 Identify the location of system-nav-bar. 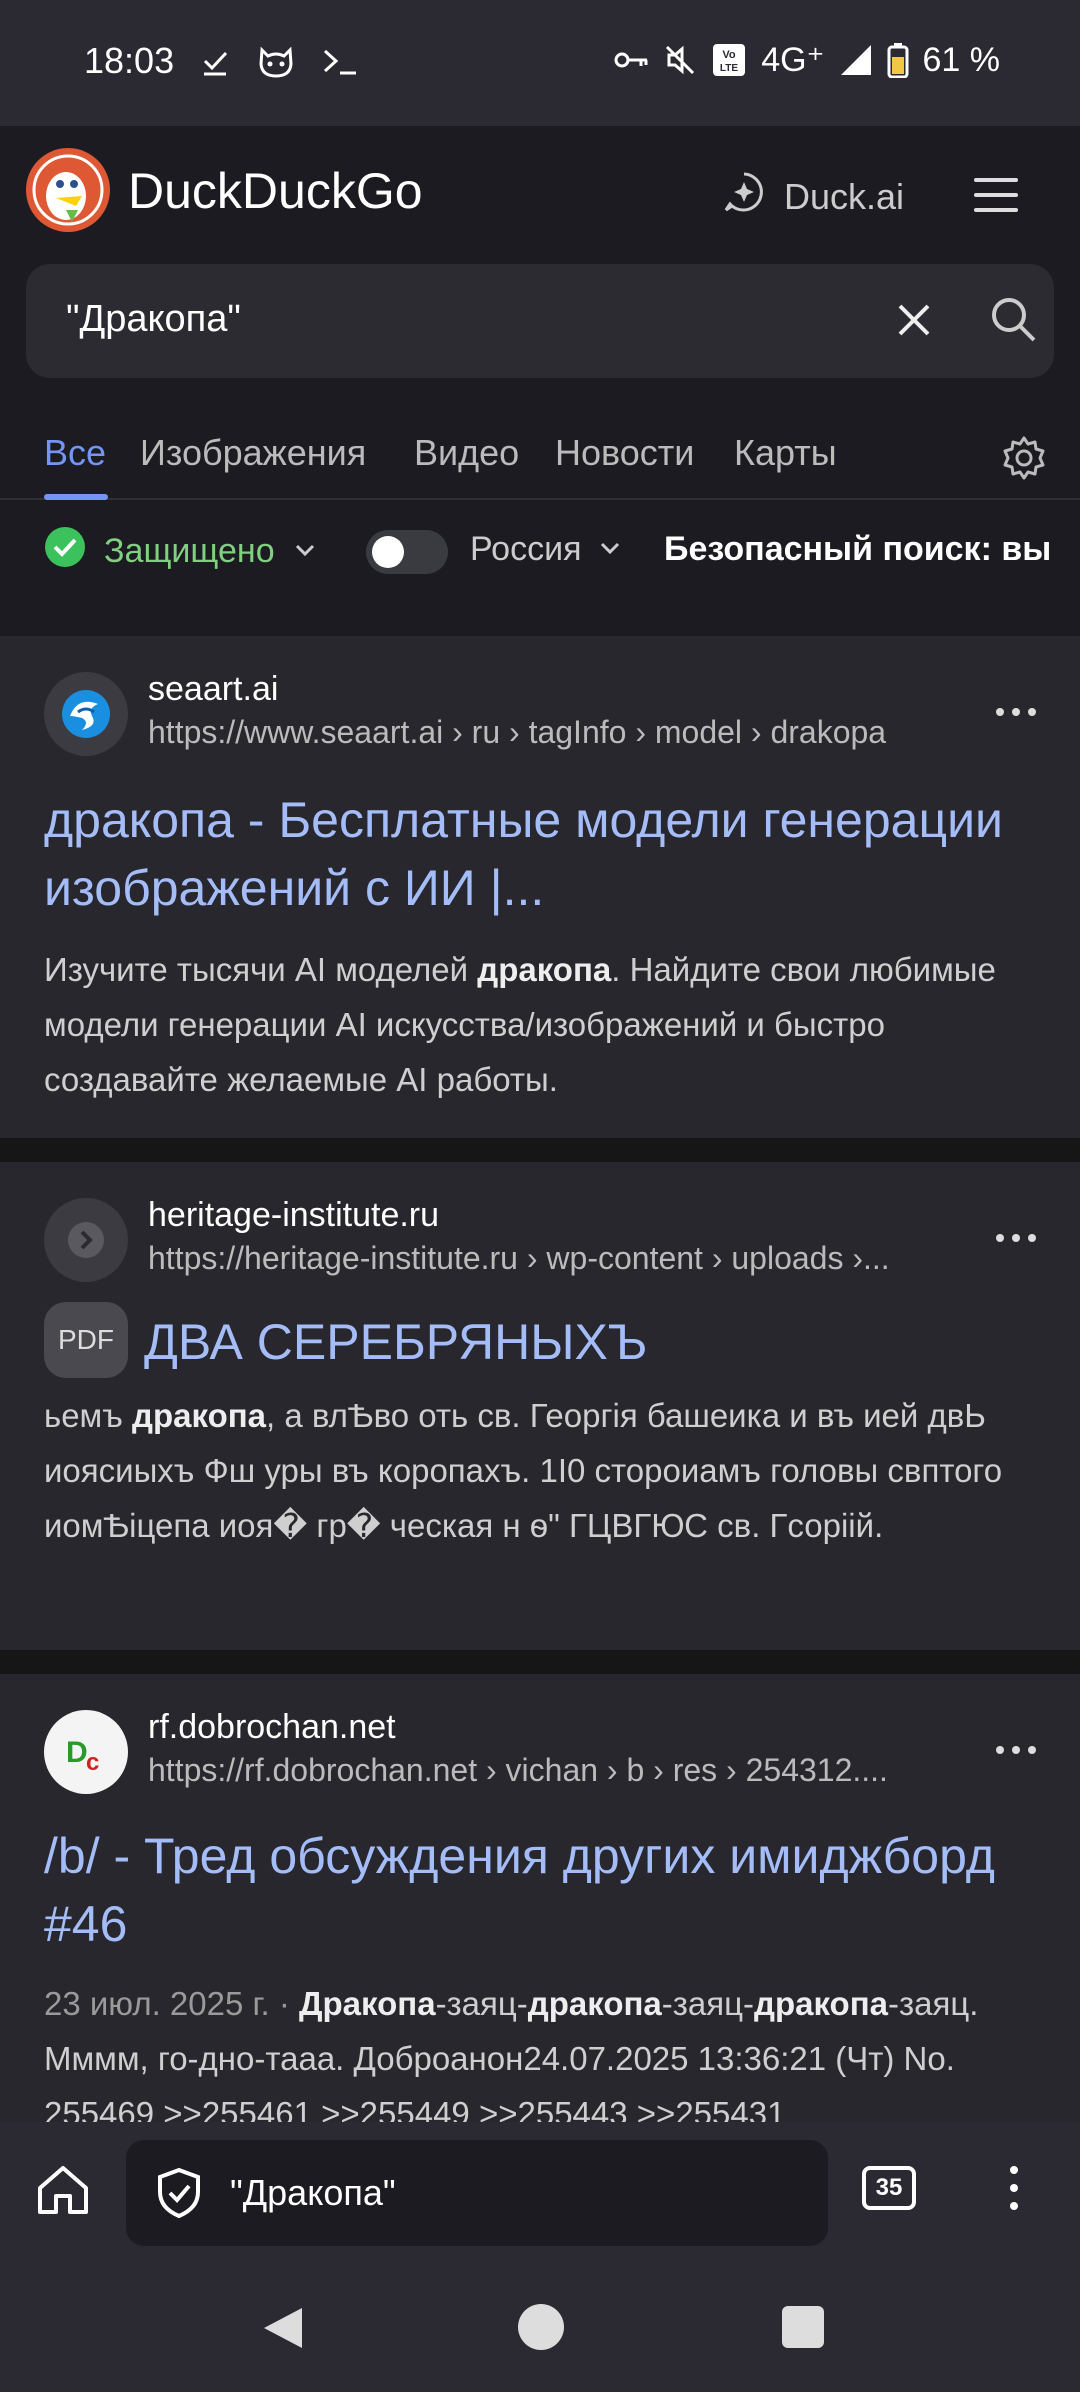
(540, 2328).